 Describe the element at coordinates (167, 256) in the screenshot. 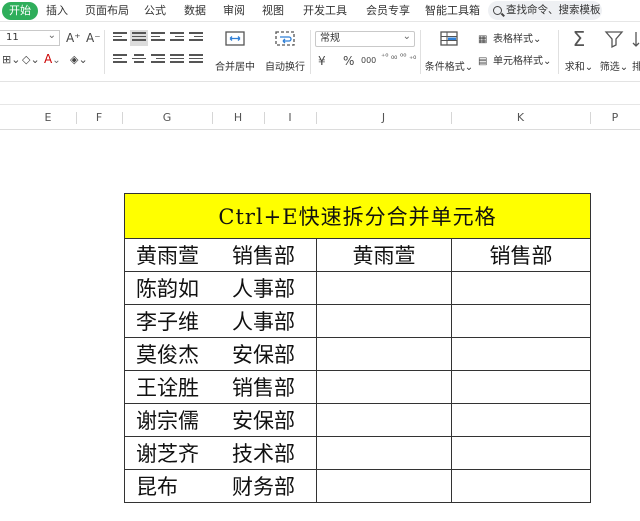

I see `combined-name: 黄雨萱` at that location.